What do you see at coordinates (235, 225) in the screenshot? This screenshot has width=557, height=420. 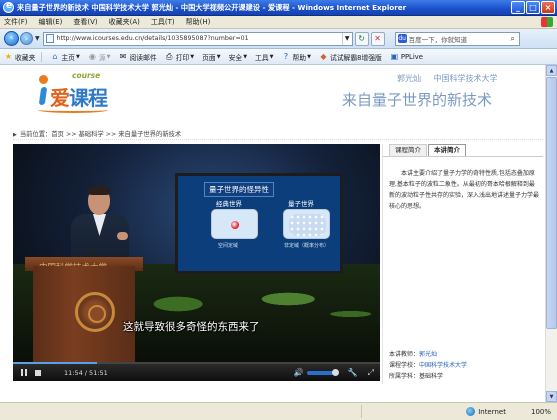 I see `particle-icon` at bounding box center [235, 225].